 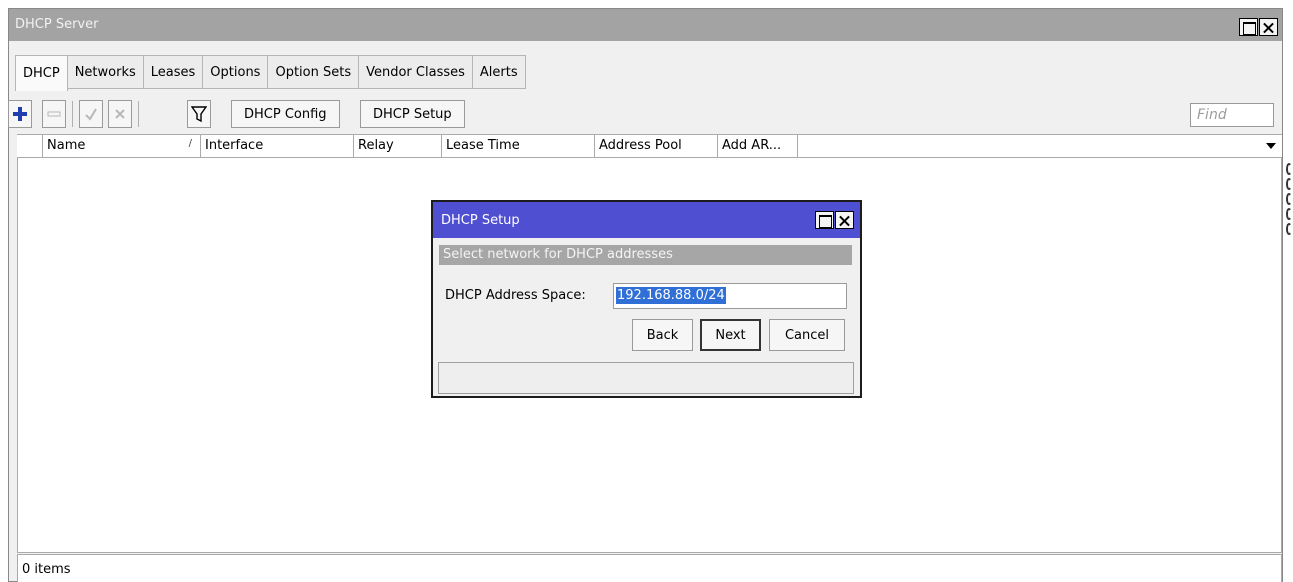 What do you see at coordinates (480, 220) in the screenshot?
I see `dialog-title: DHCP Setup` at bounding box center [480, 220].